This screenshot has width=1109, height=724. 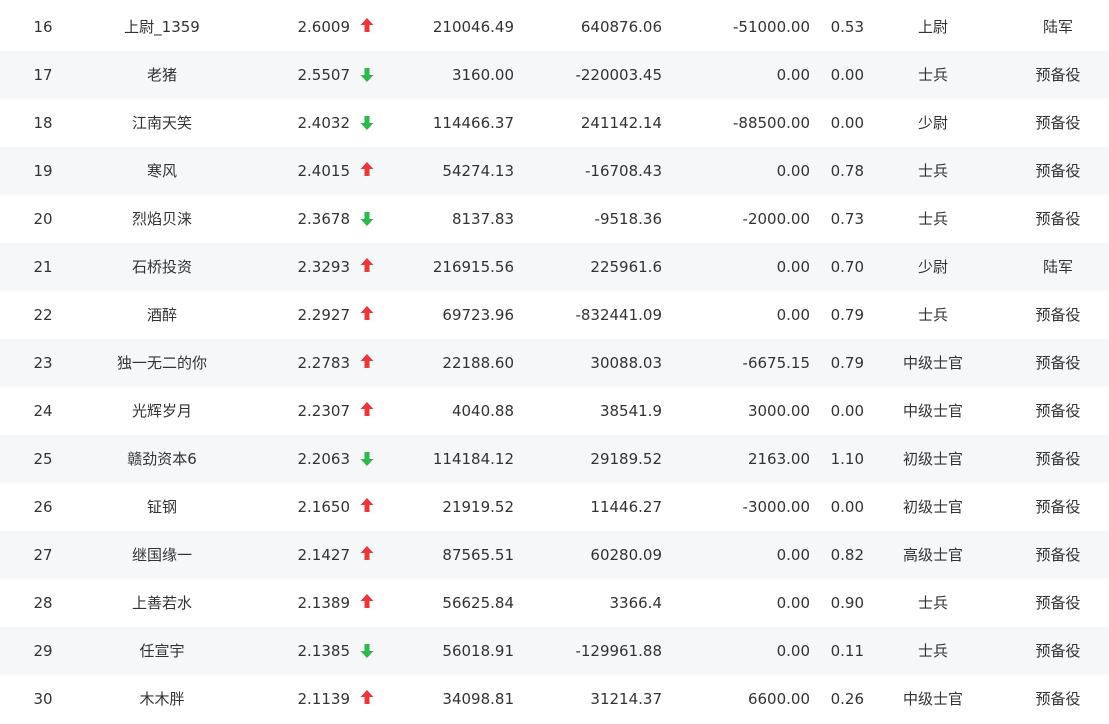 What do you see at coordinates (623, 171) in the screenshot?
I see `value-cell-2: -16708.43` at bounding box center [623, 171].